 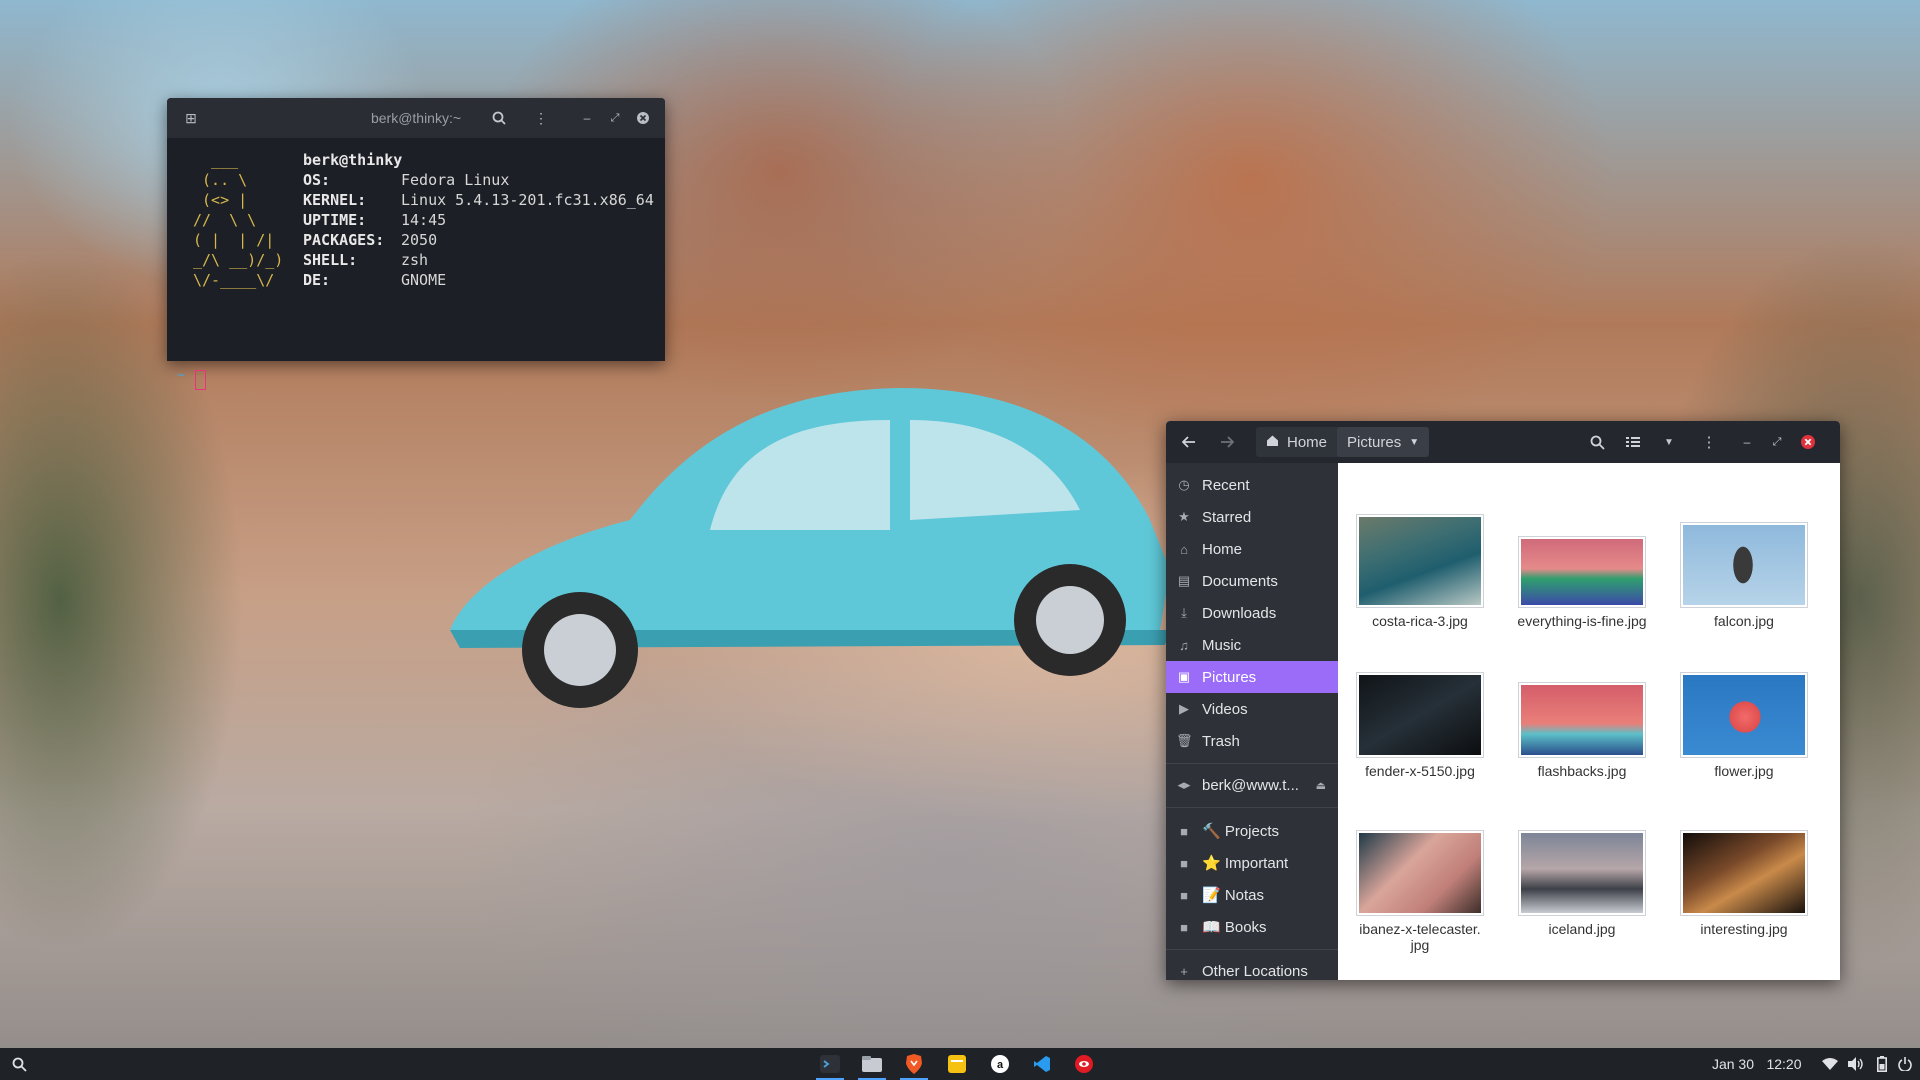 I want to click on sidebar-item-projects: ■ 🔨 Projects, so click(x=1252, y=831).